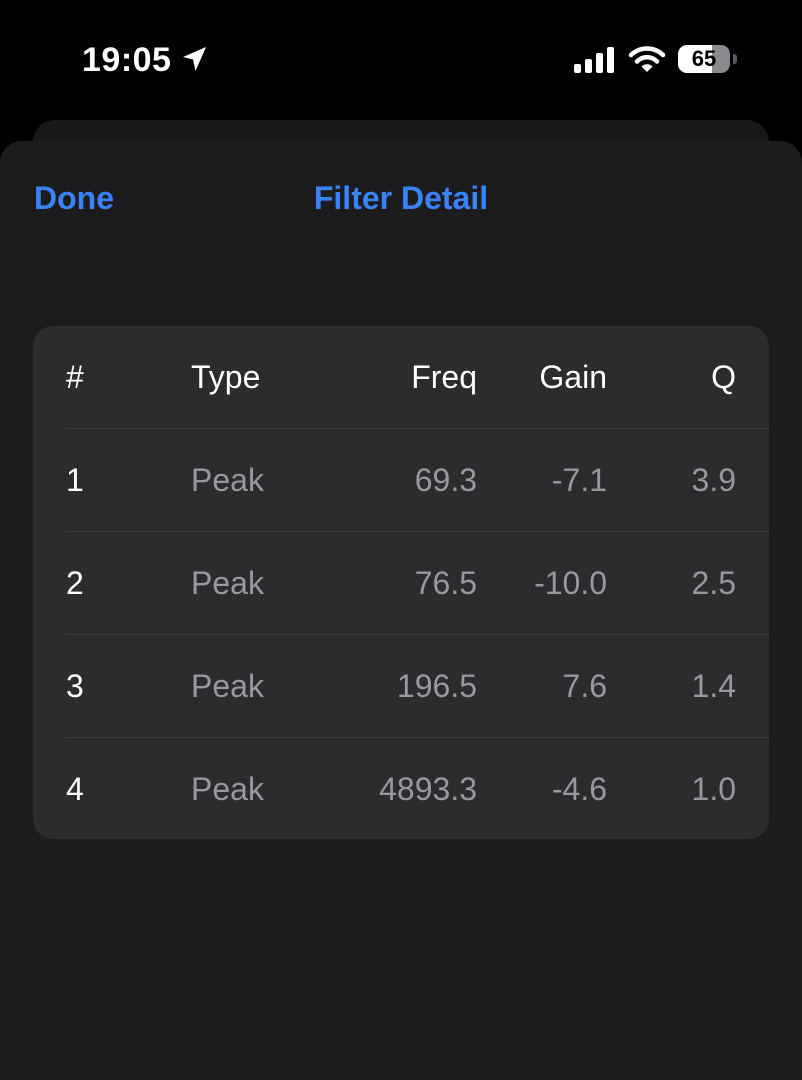 Image resolution: width=802 pixels, height=1080 pixels. I want to click on battery-body: 65, so click(704, 59).